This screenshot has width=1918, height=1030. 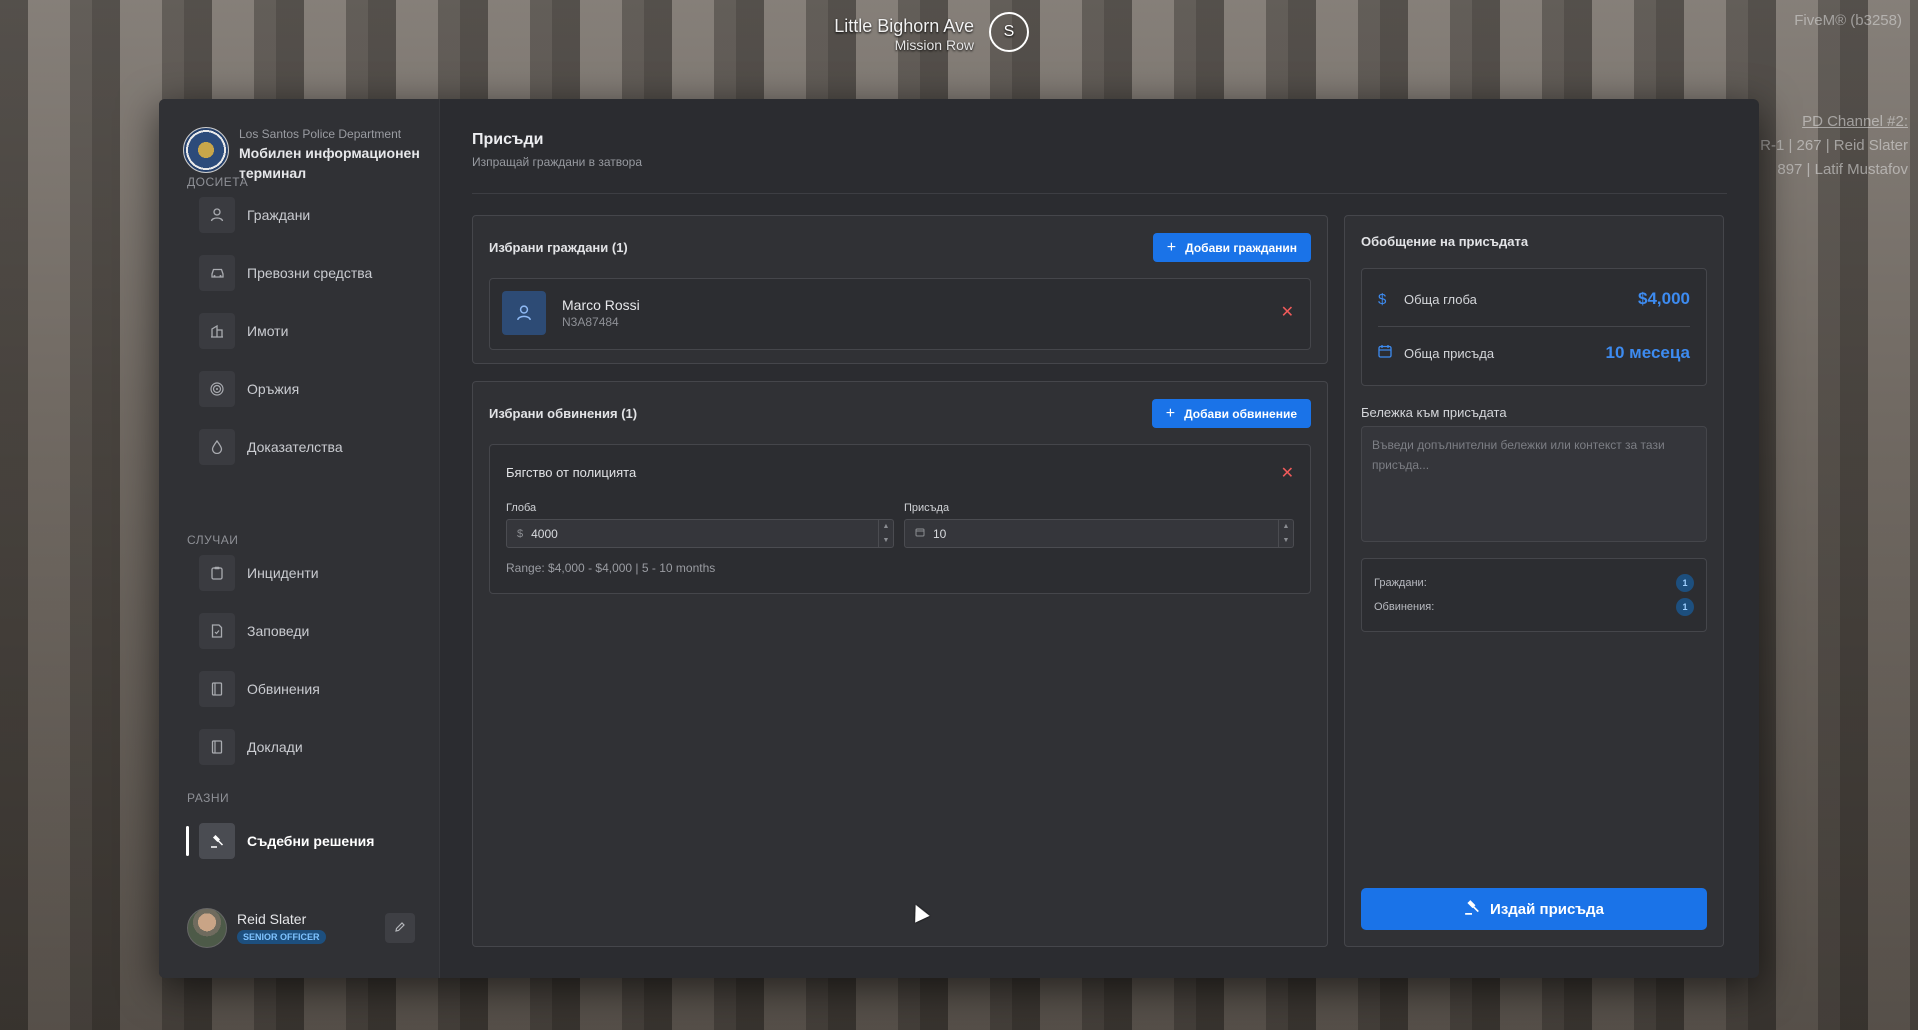 I want to click on radio-channel-member: R-1 | 267 | Reid Slater, so click(x=1834, y=145).